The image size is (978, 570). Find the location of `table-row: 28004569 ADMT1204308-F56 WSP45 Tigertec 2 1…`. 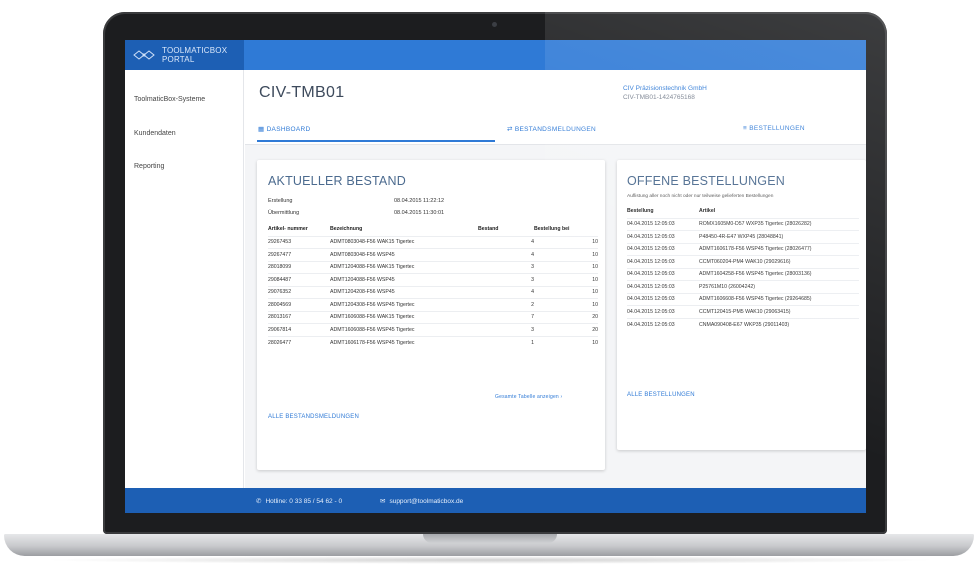

table-row: 28004569 ADMT1204308-F56 WSP45 Tigertec 2 1… is located at coordinates (433, 304).